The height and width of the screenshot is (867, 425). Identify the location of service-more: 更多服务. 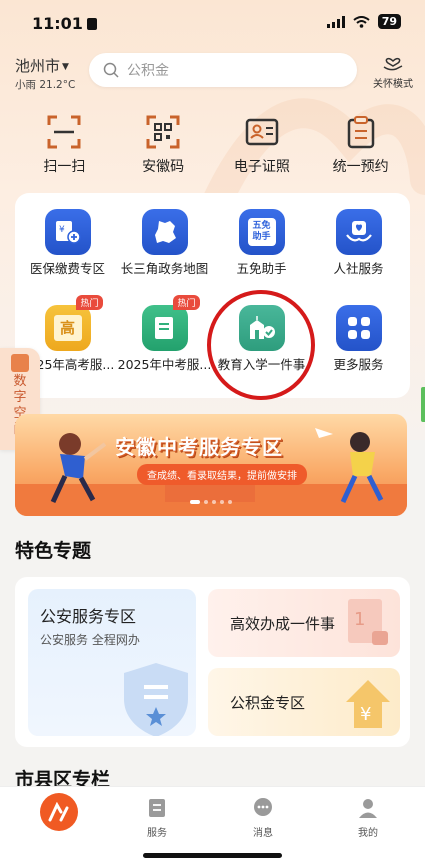
(358, 339).